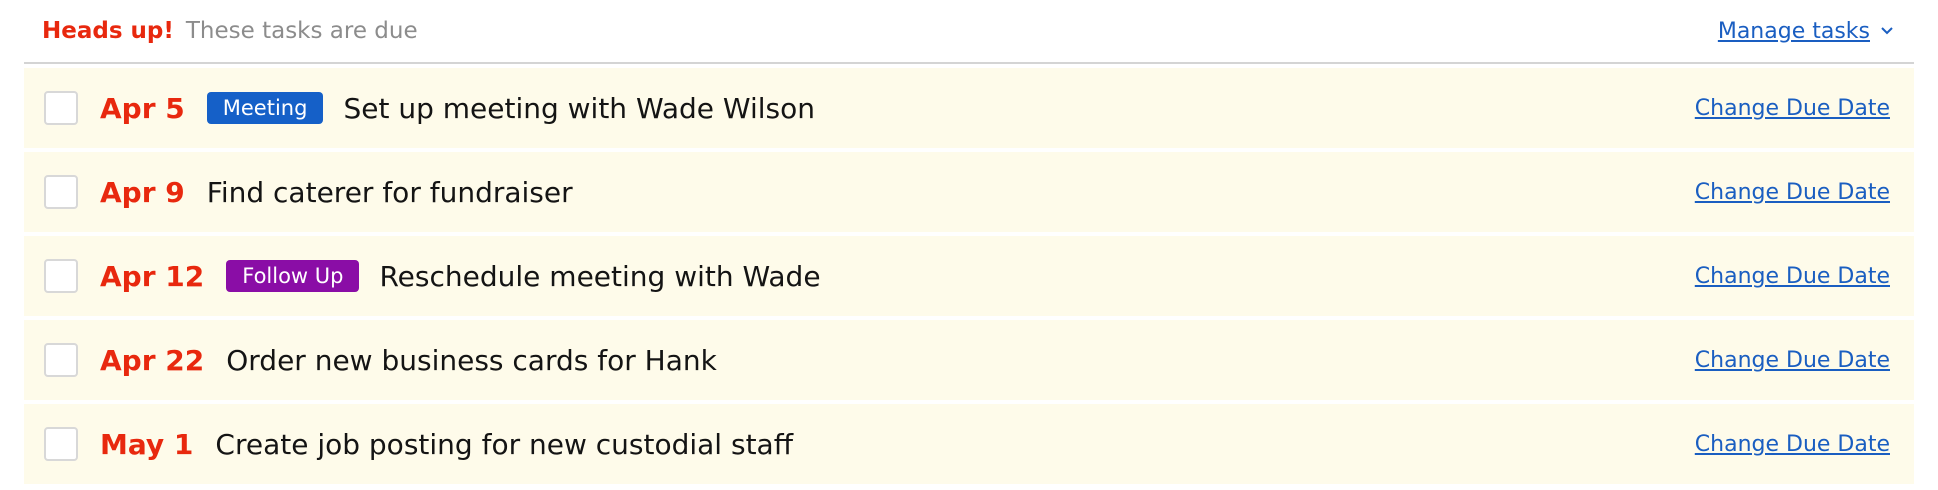 The height and width of the screenshot is (490, 1938). What do you see at coordinates (142, 192) in the screenshot?
I see `task-due-date: Apr 9` at bounding box center [142, 192].